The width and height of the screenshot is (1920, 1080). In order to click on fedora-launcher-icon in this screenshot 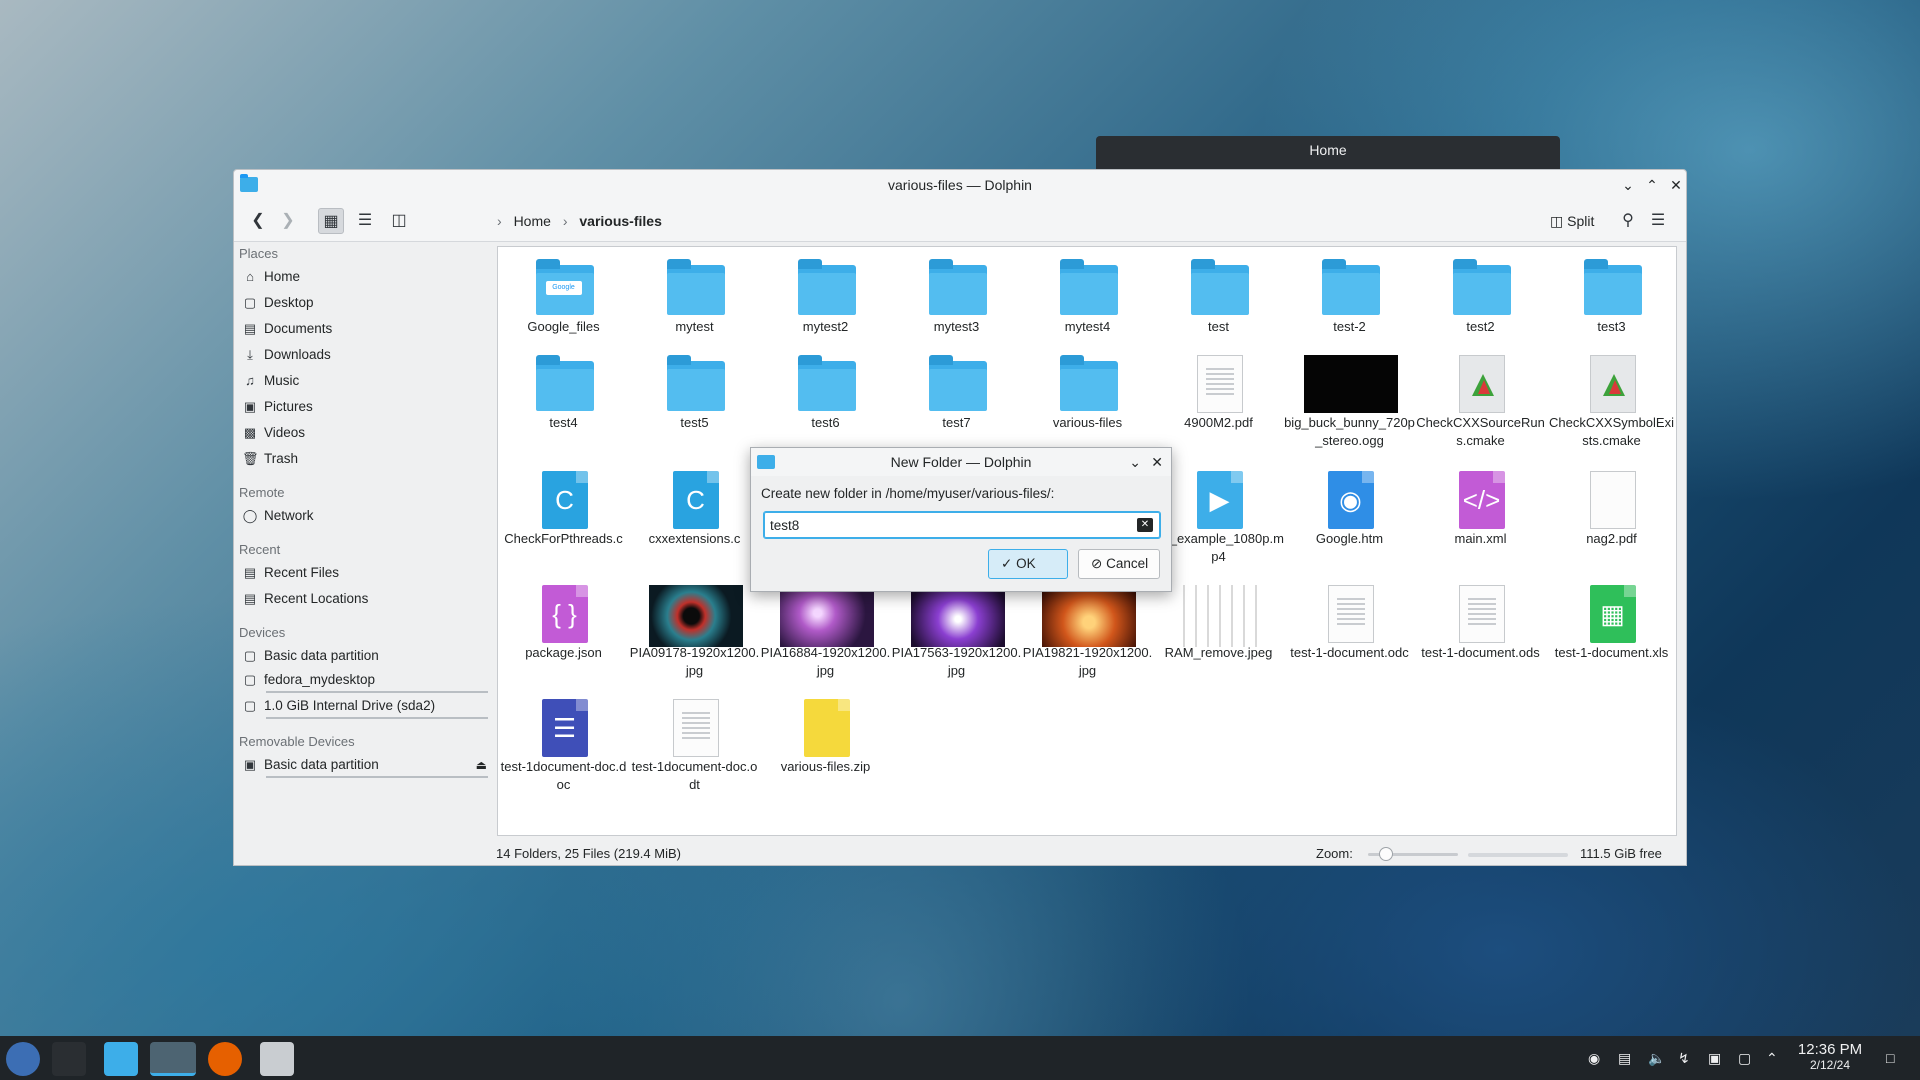, I will do `click(23, 1059)`.